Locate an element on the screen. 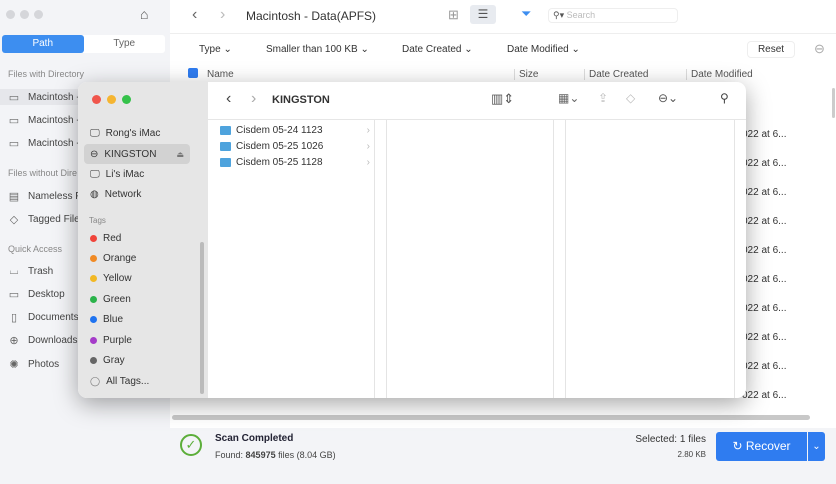 This screenshot has height=484, width=836. column-date-modified: Date Modified is located at coordinates (719, 74).